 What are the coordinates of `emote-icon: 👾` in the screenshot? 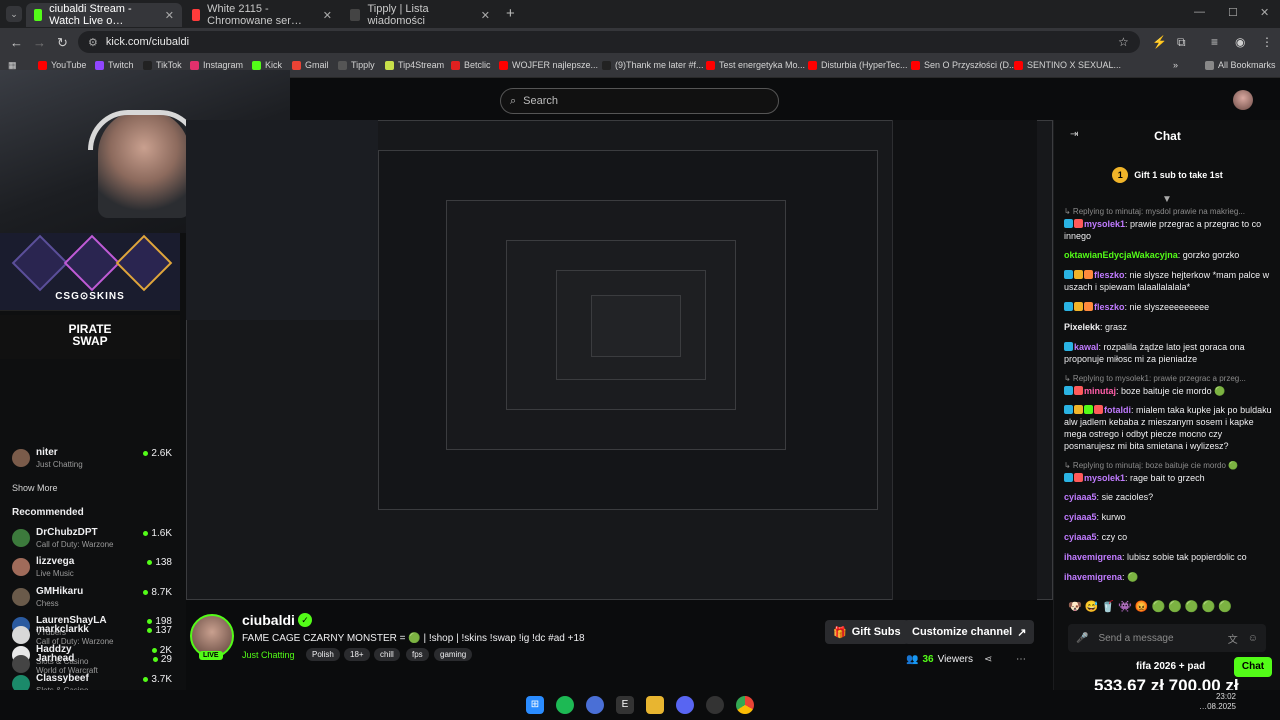 It's located at (1125, 606).